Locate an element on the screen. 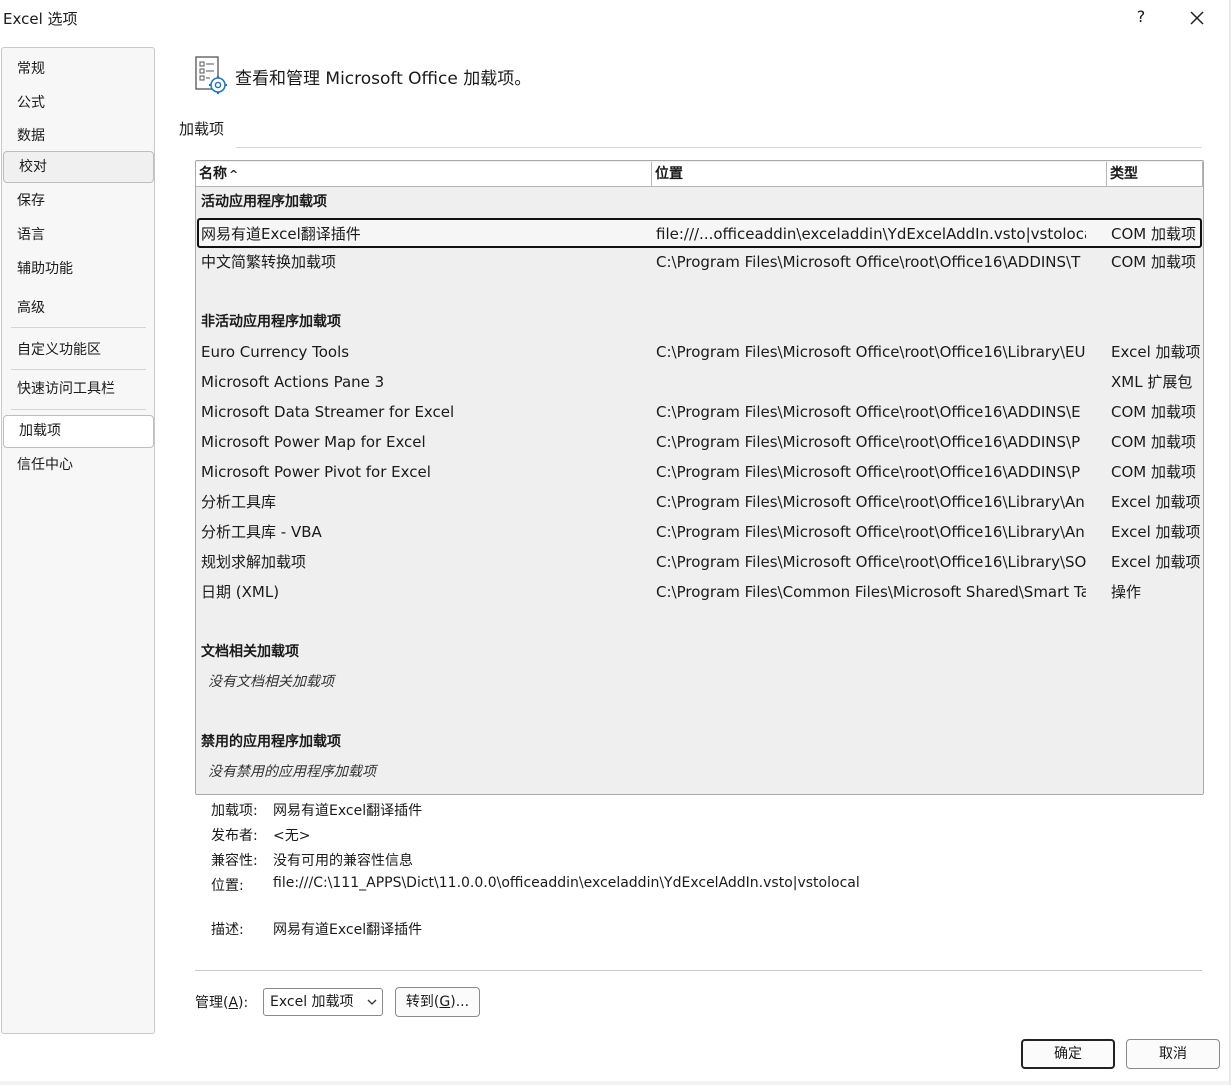  detail-value-description: 网易有道Excel翻译插件 is located at coordinates (348, 930).